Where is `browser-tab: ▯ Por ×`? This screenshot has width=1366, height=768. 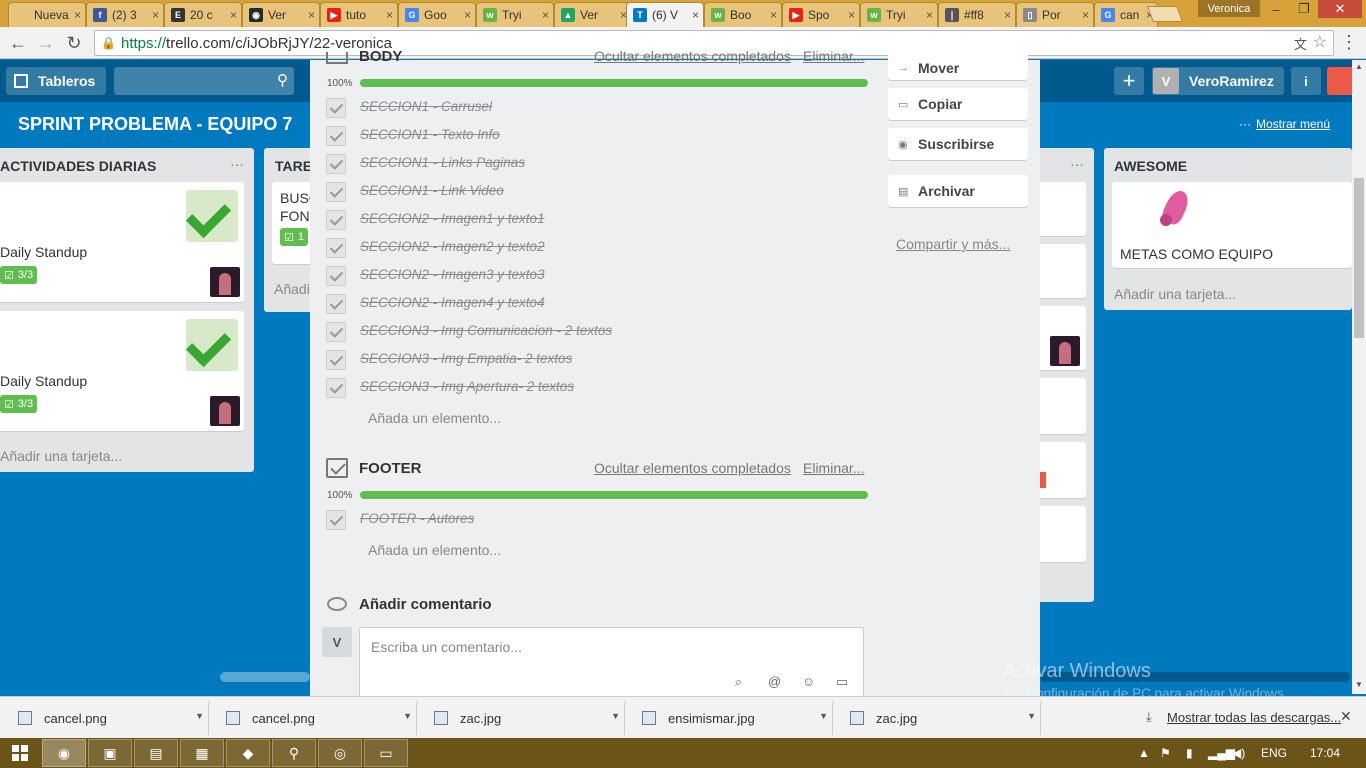
browser-tab: ▯ Por × is located at coordinates (1055, 14).